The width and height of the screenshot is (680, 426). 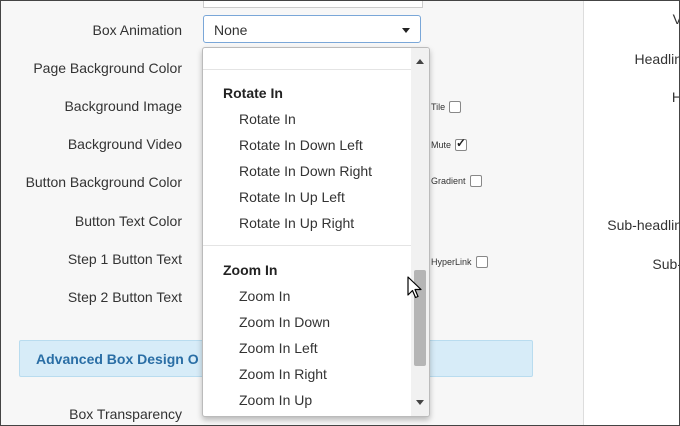 I want to click on option-rotate-in: Rotate In, so click(x=267, y=119).